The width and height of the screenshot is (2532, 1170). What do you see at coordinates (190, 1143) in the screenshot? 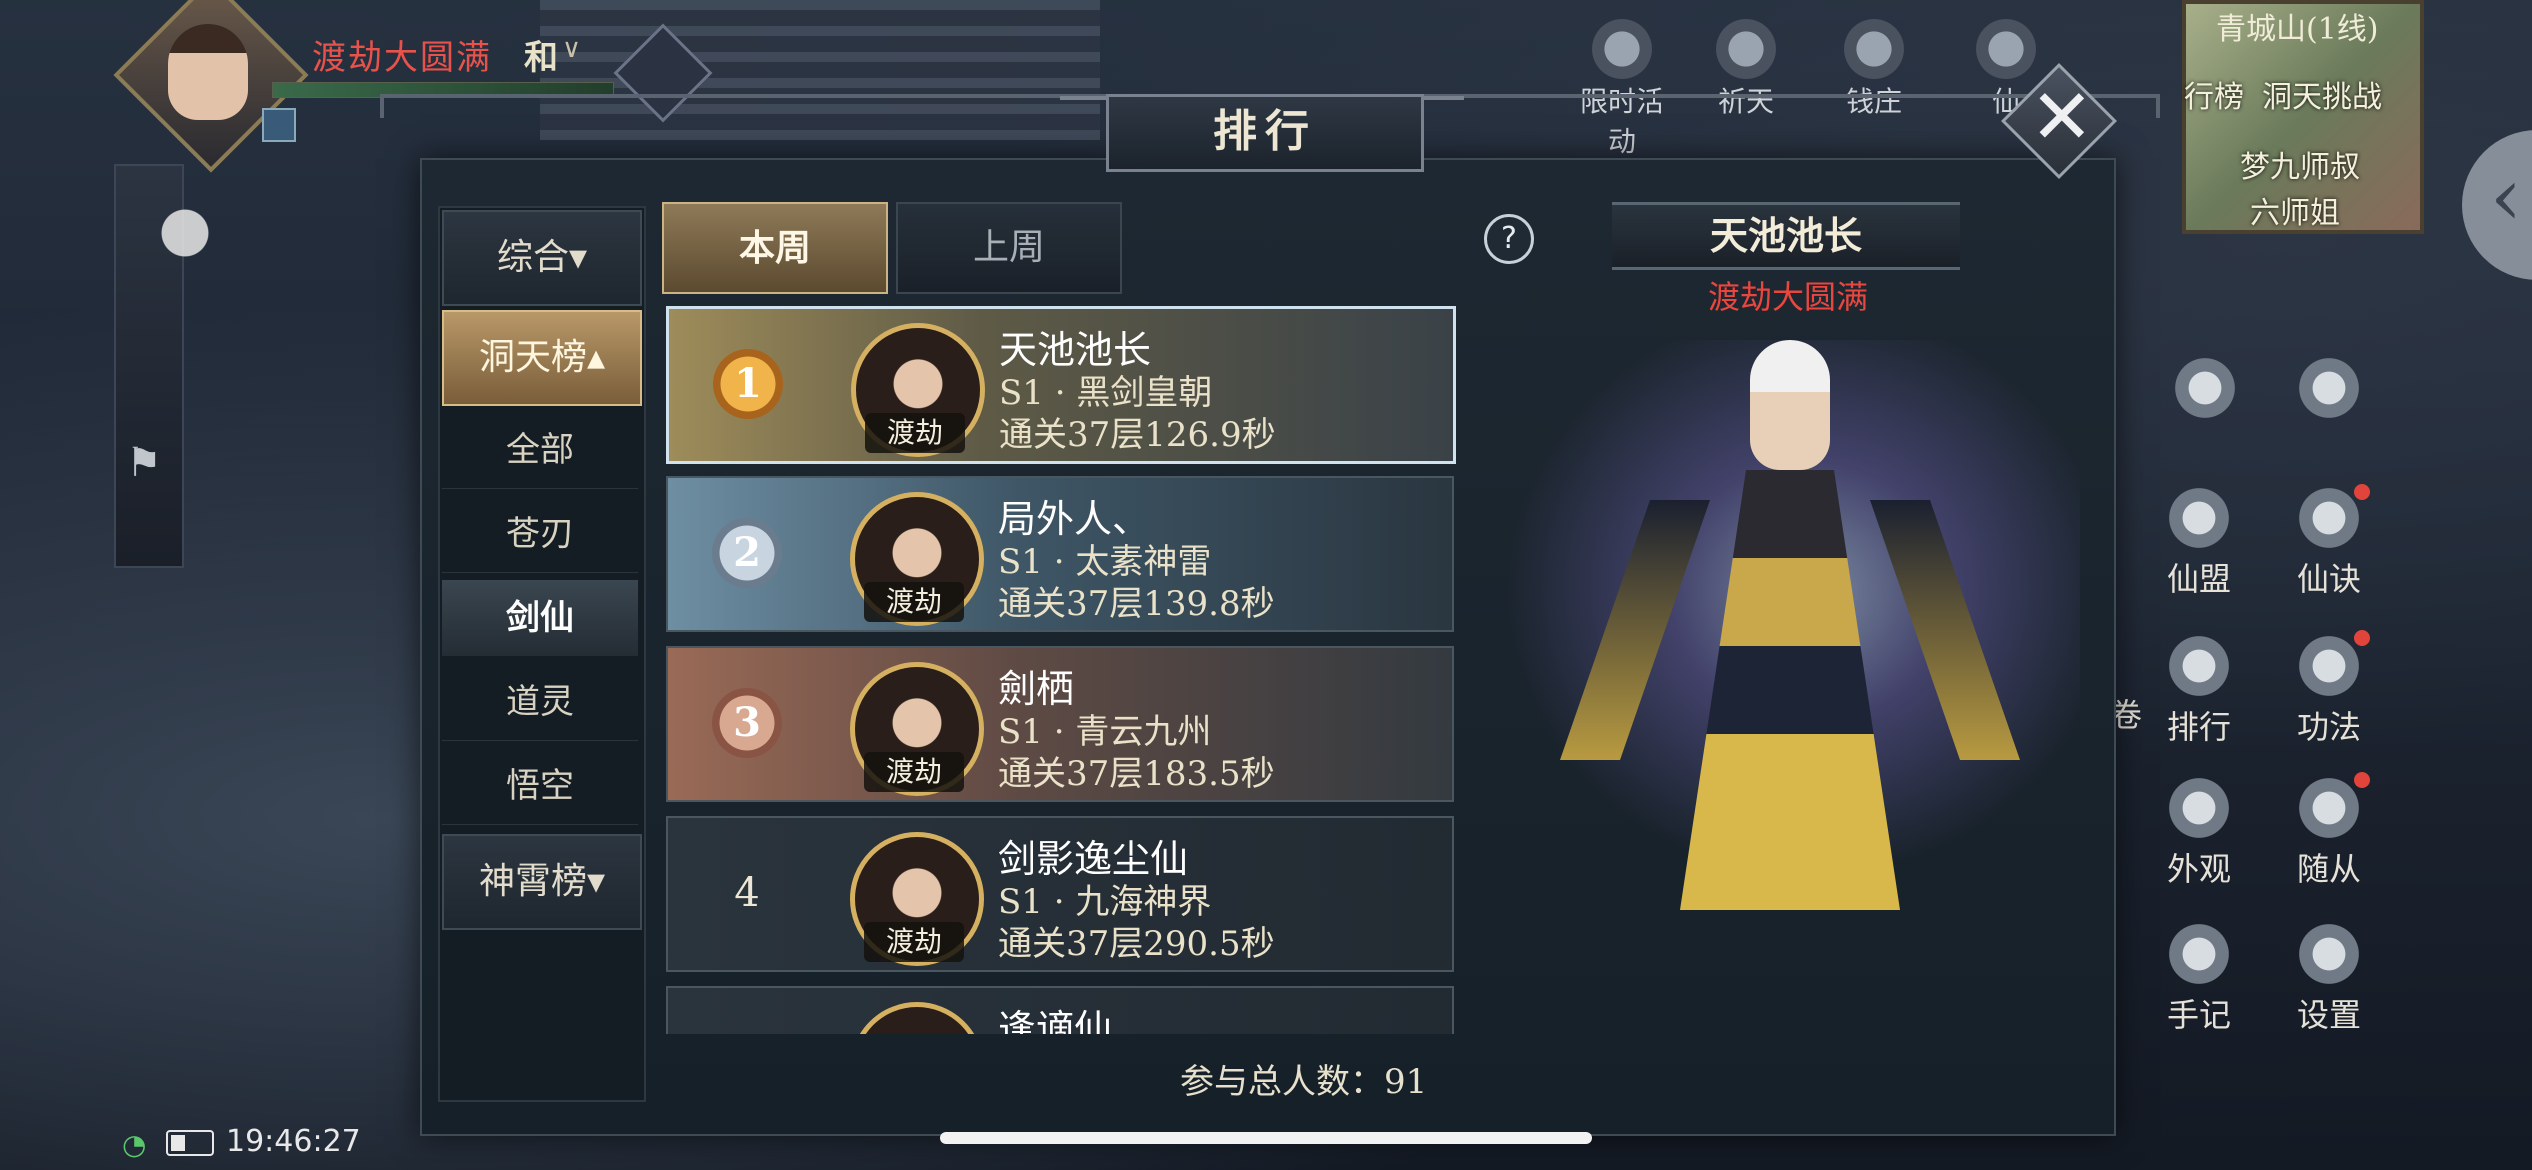
I see `battery-icon` at bounding box center [190, 1143].